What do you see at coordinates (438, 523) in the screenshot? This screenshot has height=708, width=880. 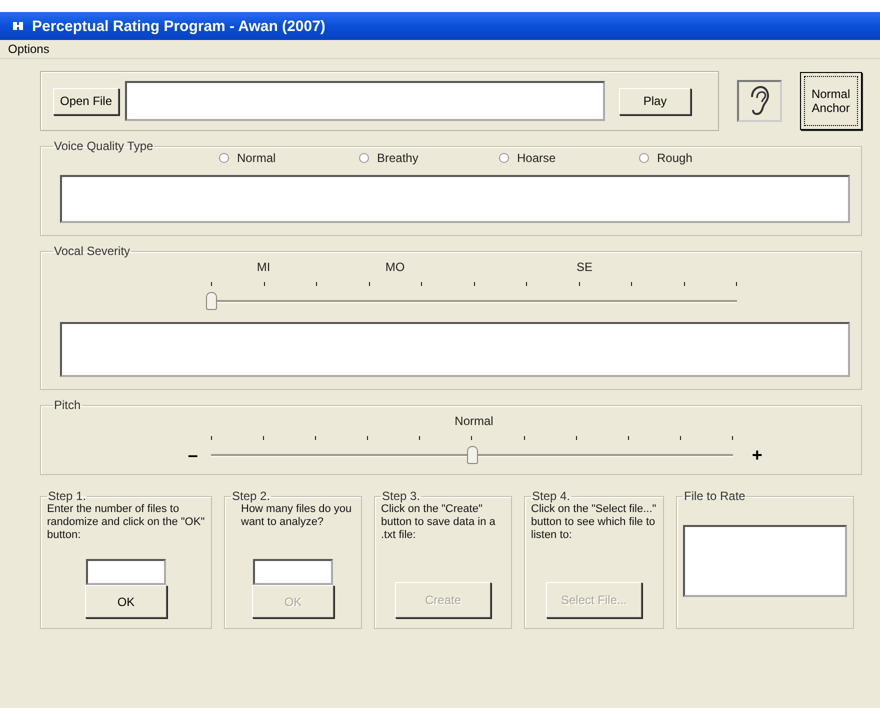 I see `instruction-text: Click on the "Create" button to save data in a .txt file:` at bounding box center [438, 523].